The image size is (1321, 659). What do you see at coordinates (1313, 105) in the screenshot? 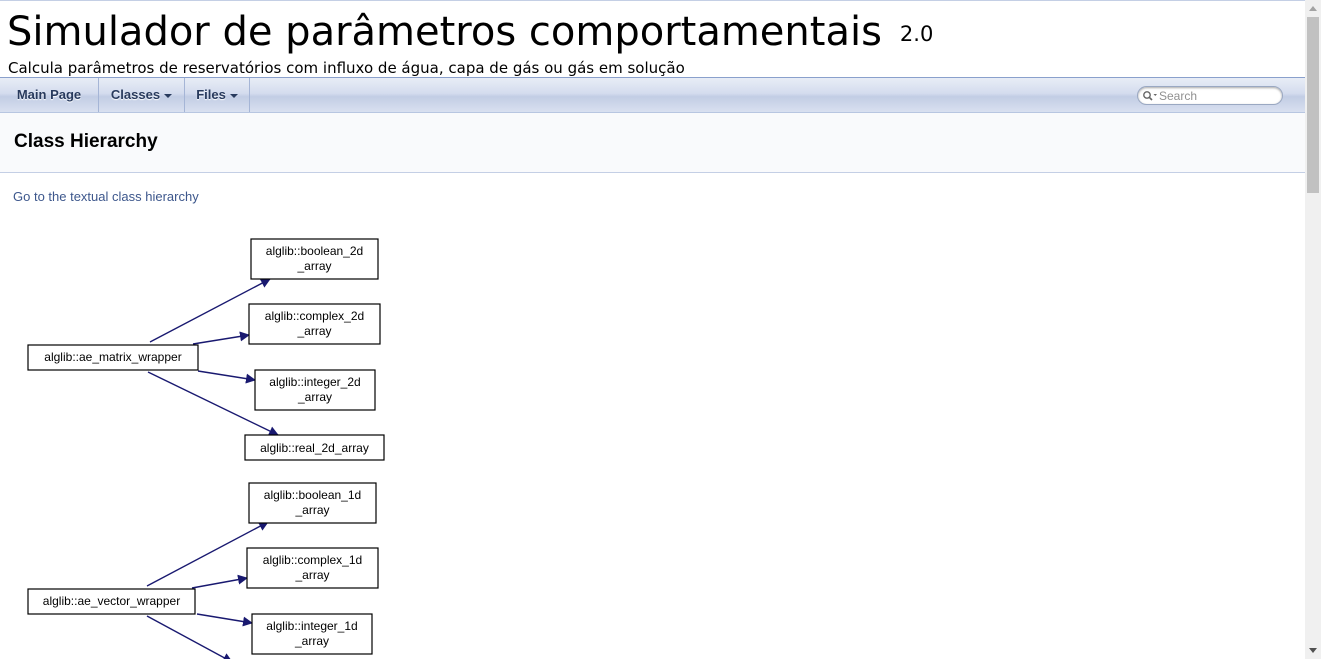
I see `scrollbar-thumb` at bounding box center [1313, 105].